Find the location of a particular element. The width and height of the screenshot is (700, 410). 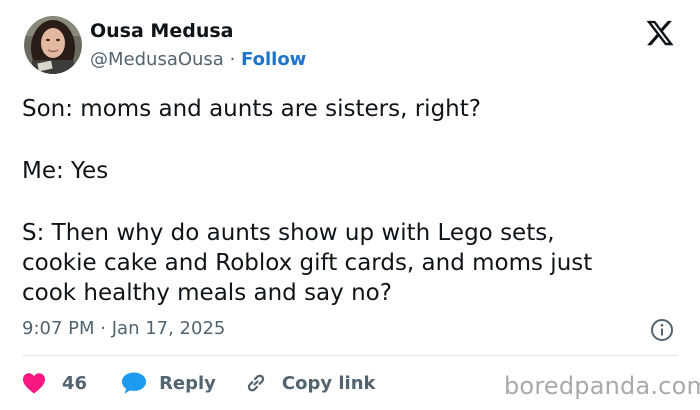

tweet-date: Jan 17, 2025 is located at coordinates (168, 328).